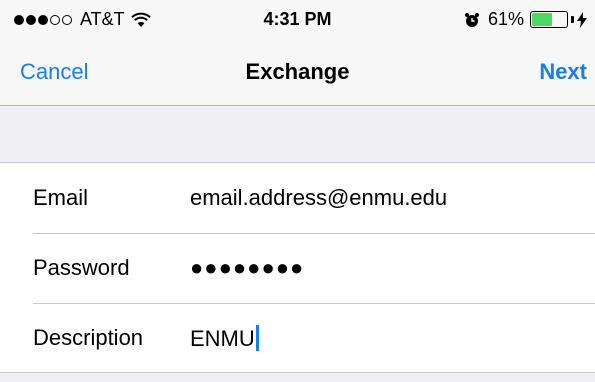 The width and height of the screenshot is (595, 382). I want to click on description-label: Description, so click(88, 337).